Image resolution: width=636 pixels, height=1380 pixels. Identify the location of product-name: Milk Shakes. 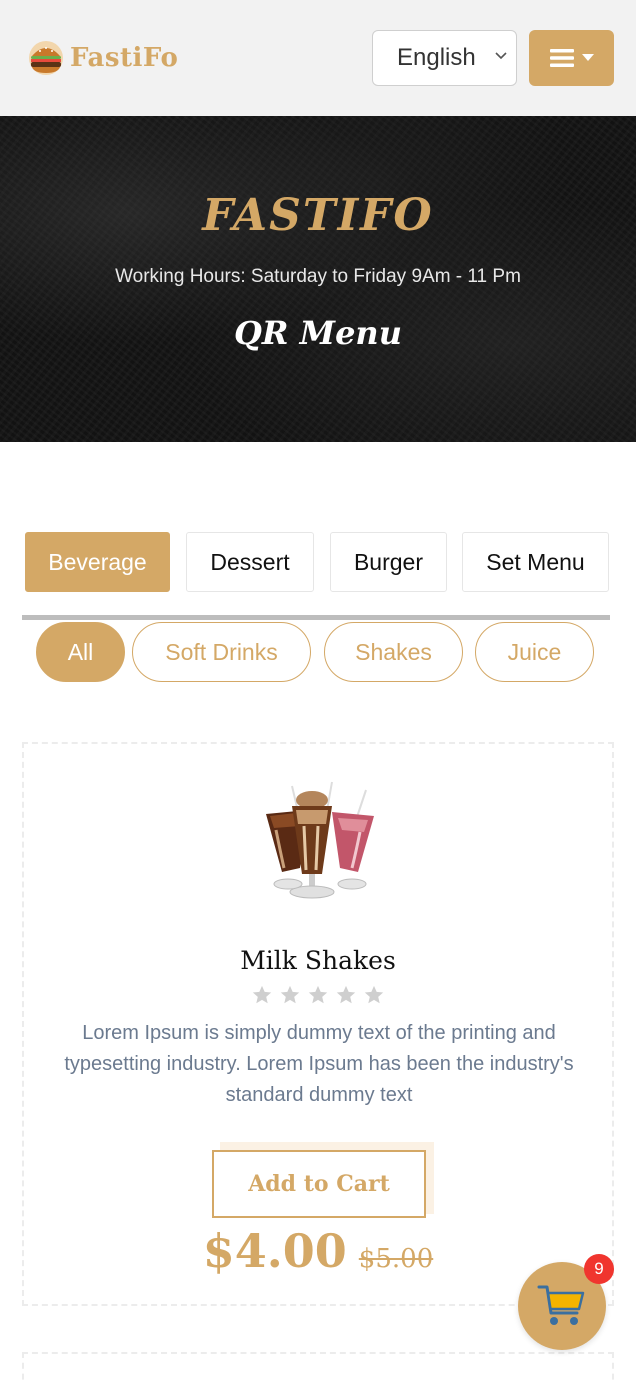
(318, 960).